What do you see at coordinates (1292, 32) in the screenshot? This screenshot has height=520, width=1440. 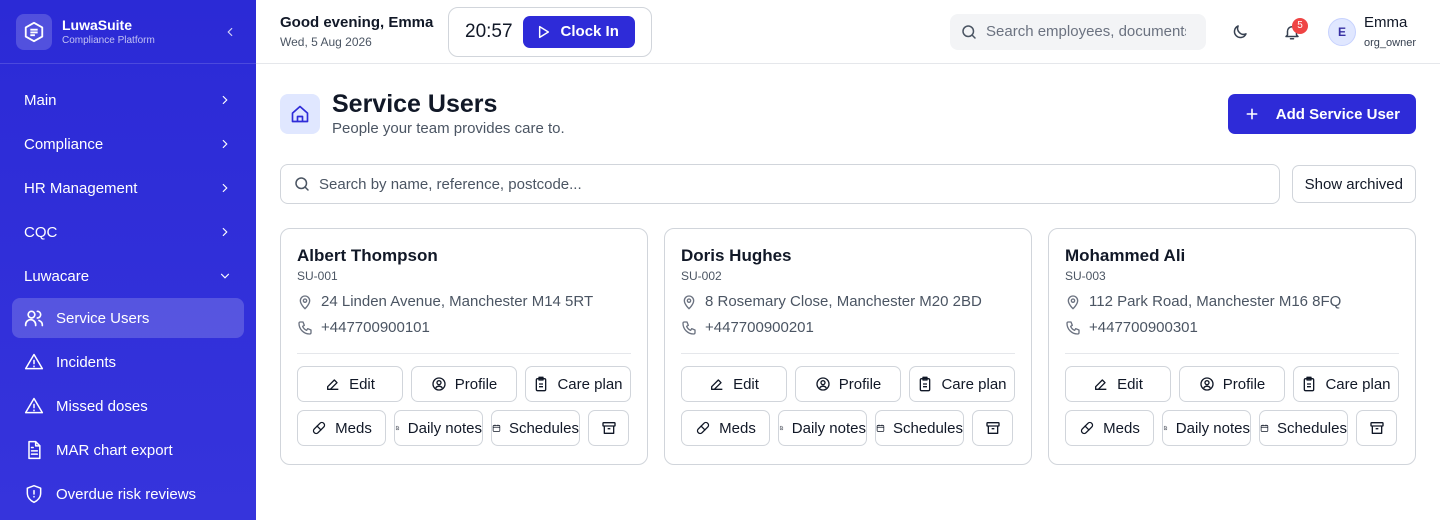 I see `notifications-button: 5` at bounding box center [1292, 32].